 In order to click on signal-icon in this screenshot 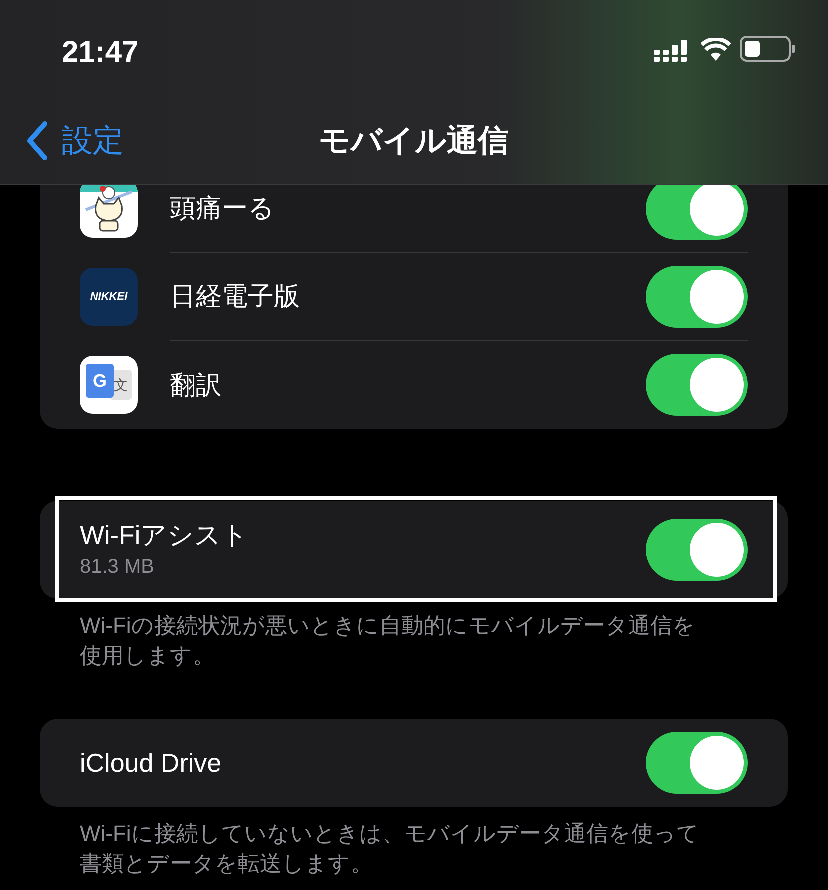, I will do `click(671, 51)`.